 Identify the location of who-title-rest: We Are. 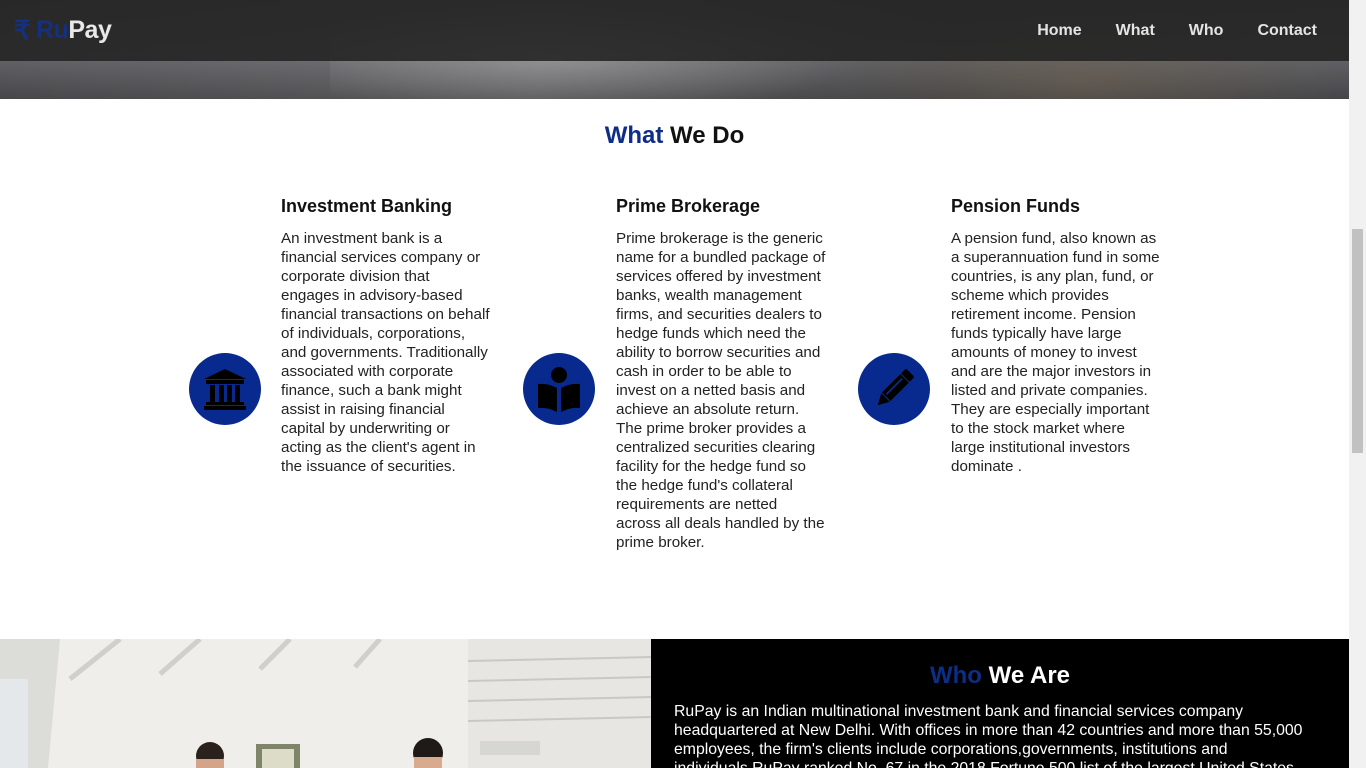
(1029, 675).